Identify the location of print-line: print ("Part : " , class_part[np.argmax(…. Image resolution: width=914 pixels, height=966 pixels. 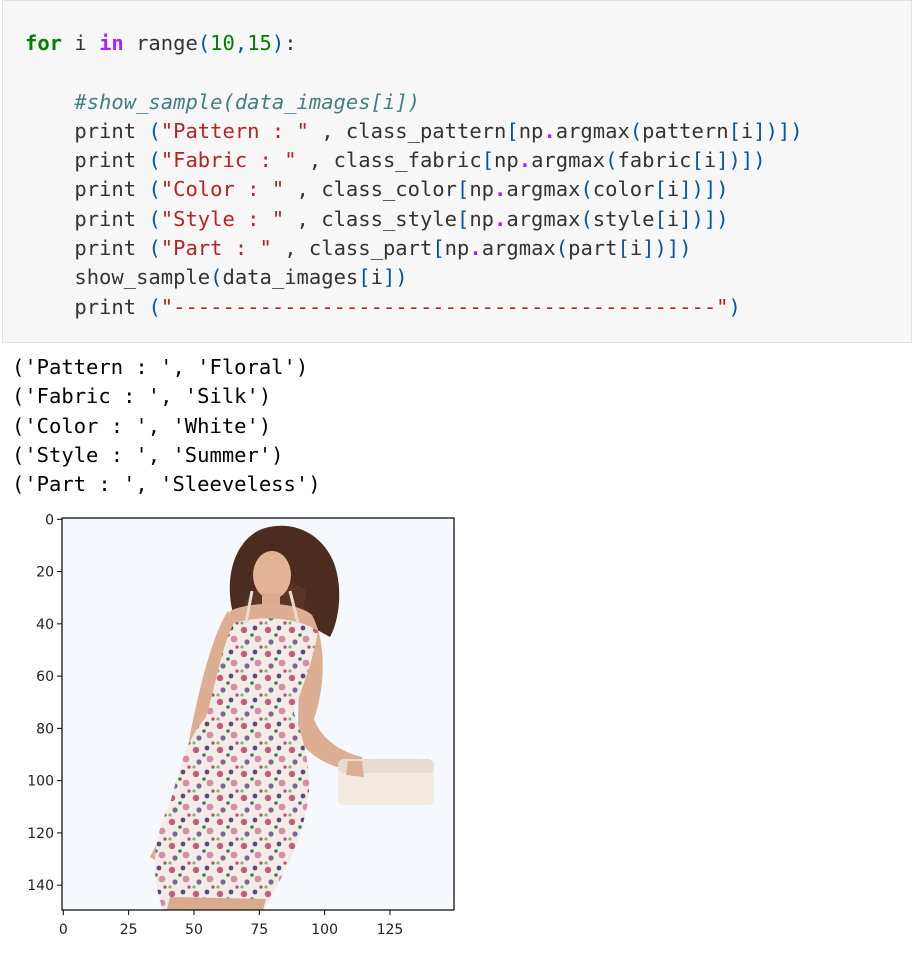
(383, 248).